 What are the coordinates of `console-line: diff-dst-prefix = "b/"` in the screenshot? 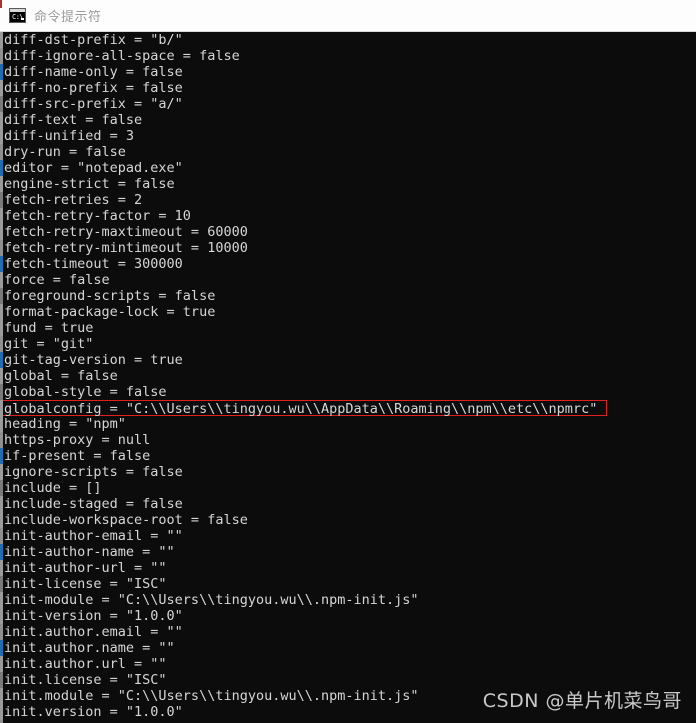 It's located at (93, 40).